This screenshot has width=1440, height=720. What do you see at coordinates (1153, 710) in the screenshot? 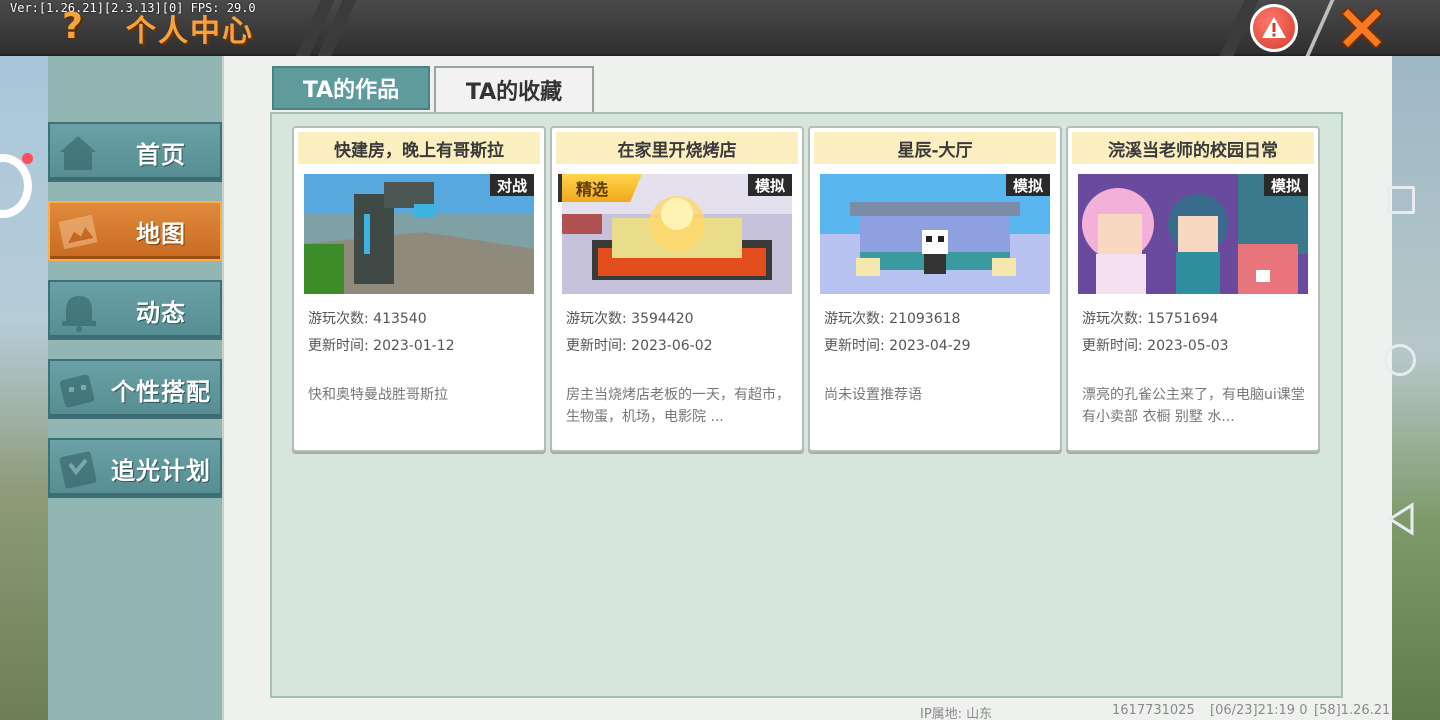
I see `user-id: 1617731025` at bounding box center [1153, 710].